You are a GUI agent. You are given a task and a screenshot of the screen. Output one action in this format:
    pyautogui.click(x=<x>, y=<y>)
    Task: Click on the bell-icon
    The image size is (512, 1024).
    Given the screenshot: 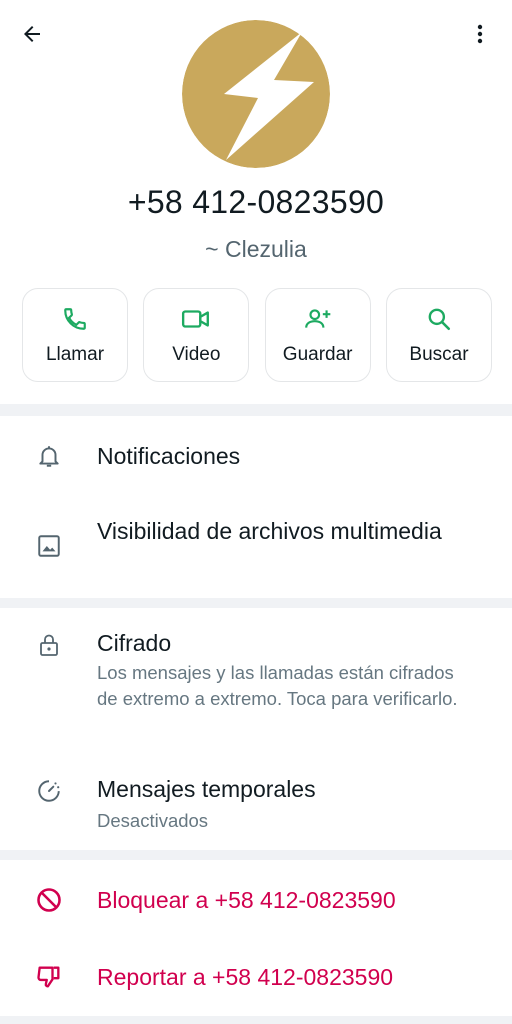 What is the action you would take?
    pyautogui.click(x=49, y=456)
    